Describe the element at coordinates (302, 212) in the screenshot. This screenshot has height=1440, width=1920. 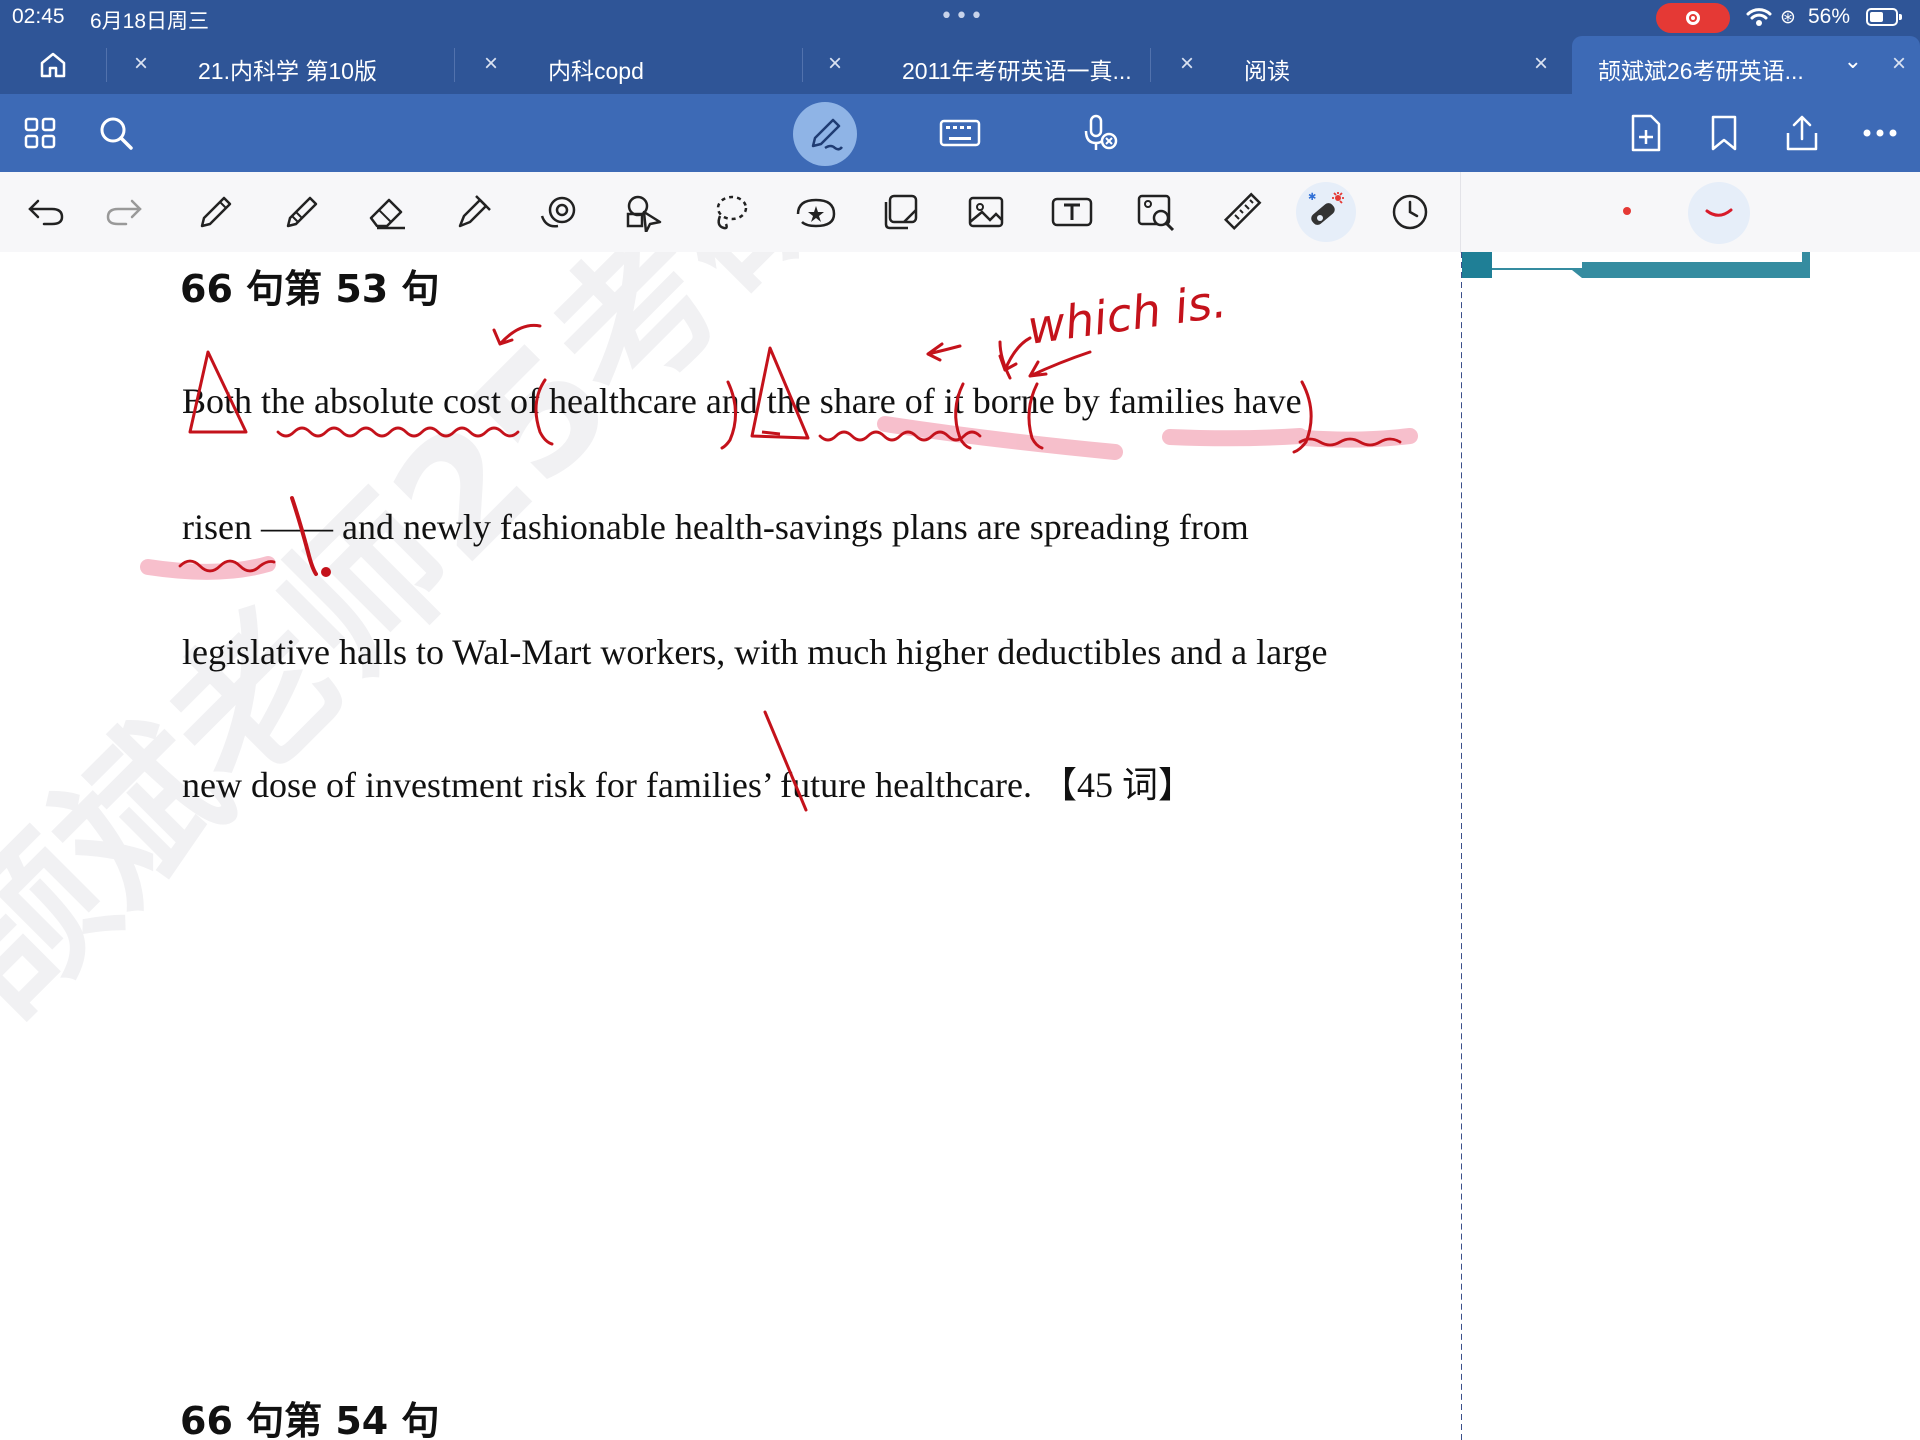
I see `pencil-icon` at that location.